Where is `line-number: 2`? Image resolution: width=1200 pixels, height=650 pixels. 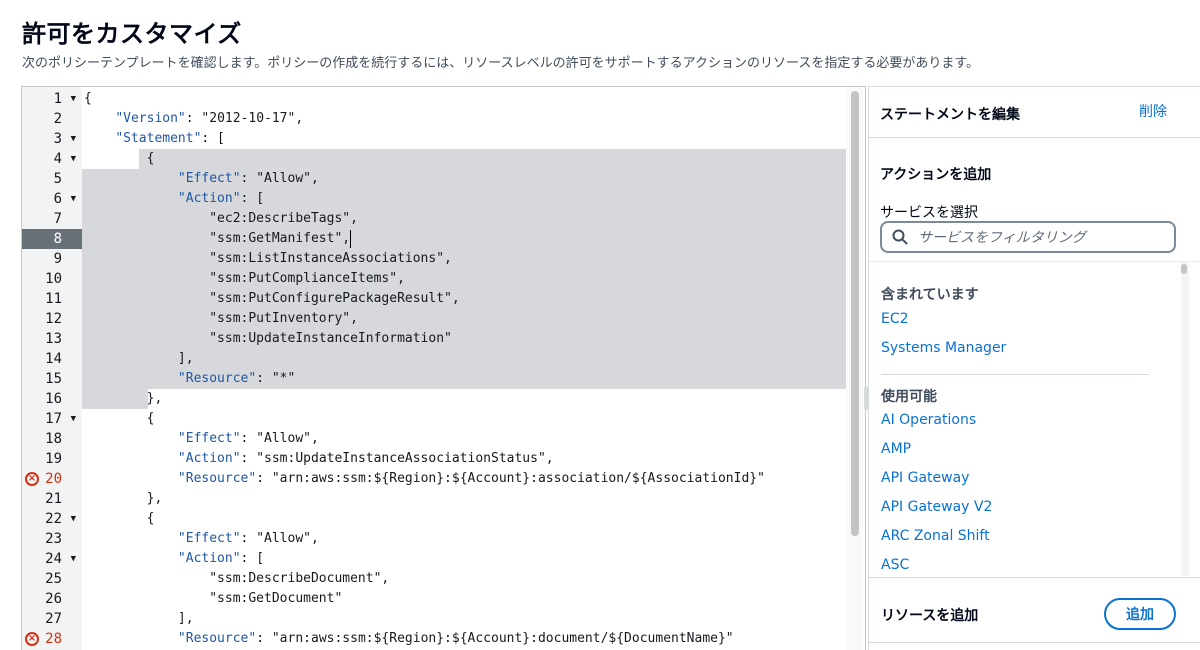 line-number: 2 is located at coordinates (52, 119).